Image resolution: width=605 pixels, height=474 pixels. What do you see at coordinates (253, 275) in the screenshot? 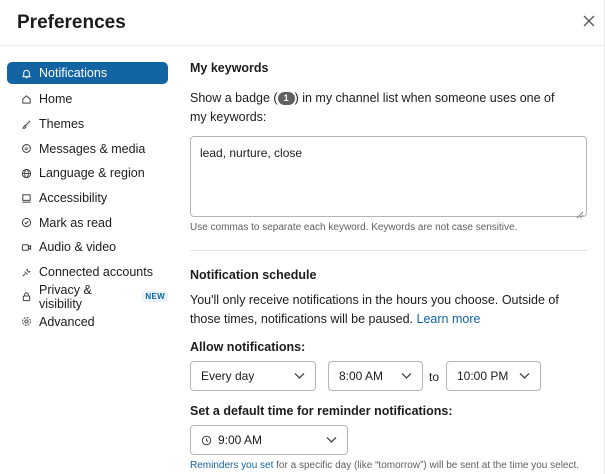
I see `schedule-title: Notification schedule` at bounding box center [253, 275].